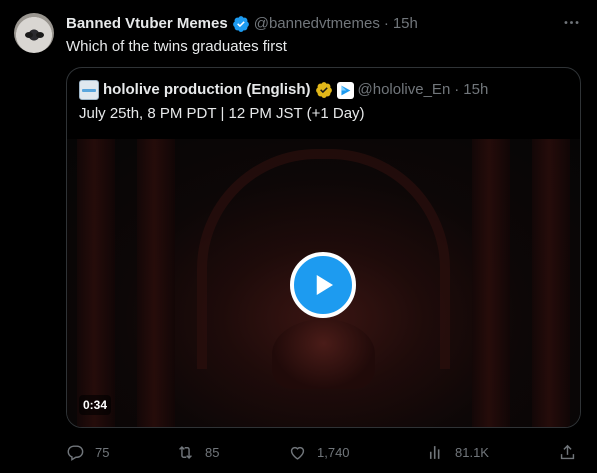 Image resolution: width=597 pixels, height=473 pixels. What do you see at coordinates (95, 405) in the screenshot?
I see `video-duration: 0:34` at bounding box center [95, 405].